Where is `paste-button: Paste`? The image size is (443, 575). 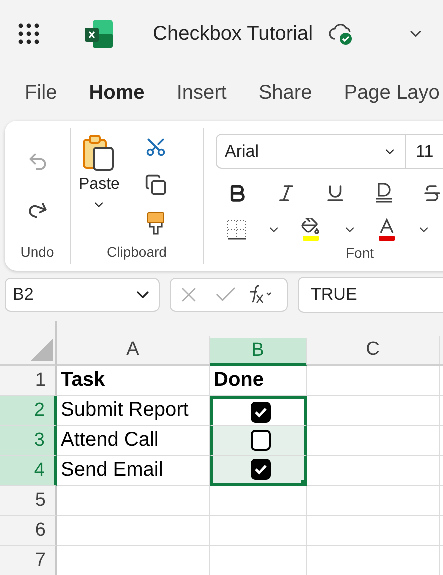 paste-button: Paste is located at coordinates (99, 186).